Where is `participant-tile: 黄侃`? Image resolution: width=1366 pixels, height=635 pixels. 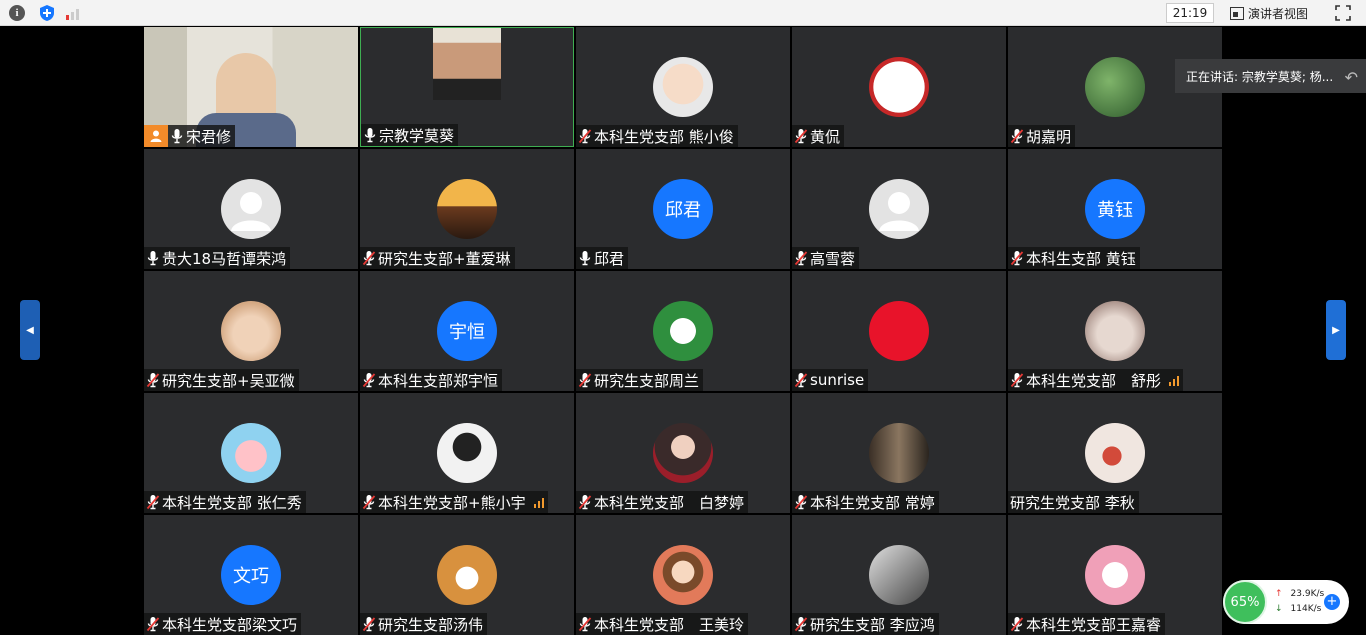
participant-tile: 黄侃 is located at coordinates (899, 87).